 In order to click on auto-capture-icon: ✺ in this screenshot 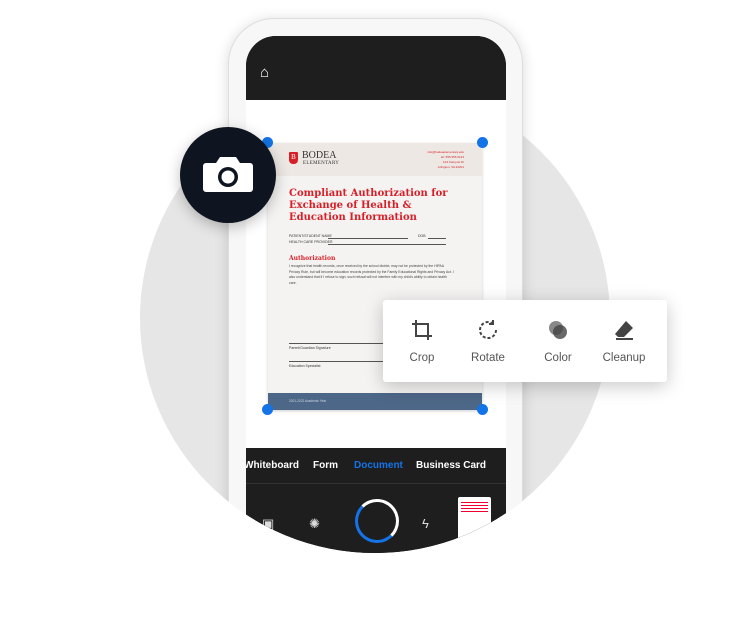, I will do `click(314, 524)`.